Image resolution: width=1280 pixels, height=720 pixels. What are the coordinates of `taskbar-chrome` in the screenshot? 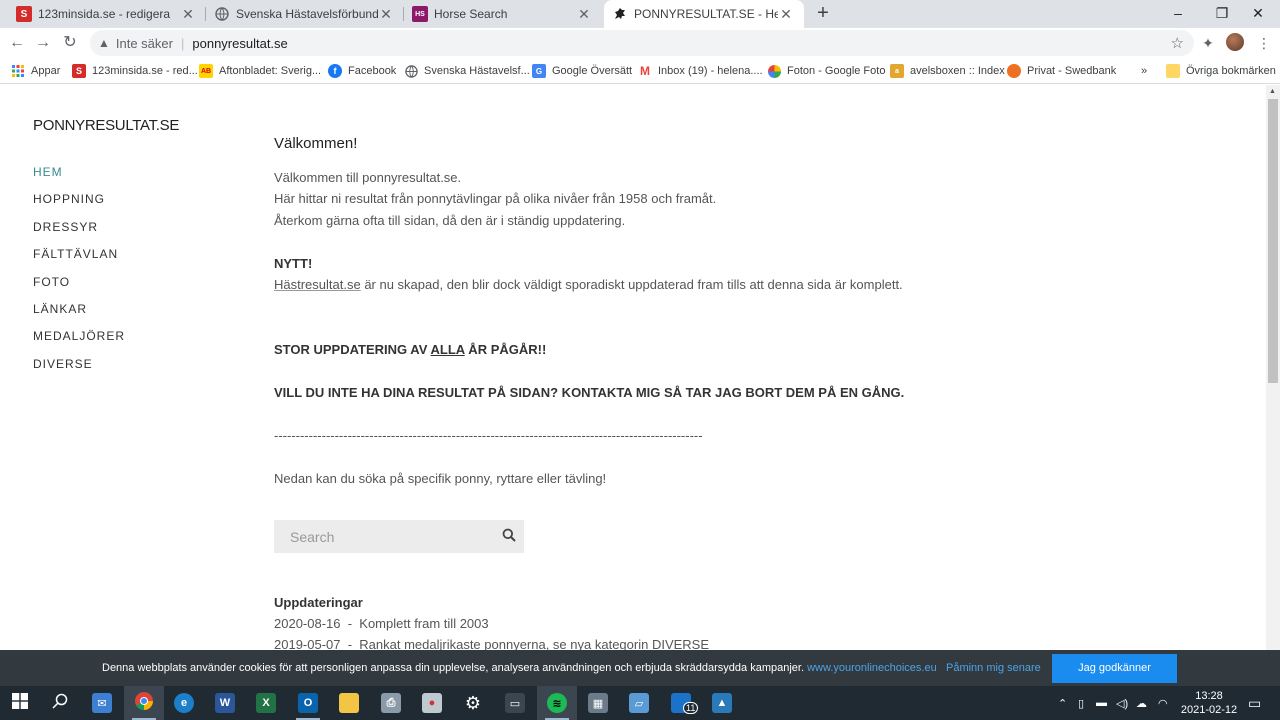 It's located at (144, 703).